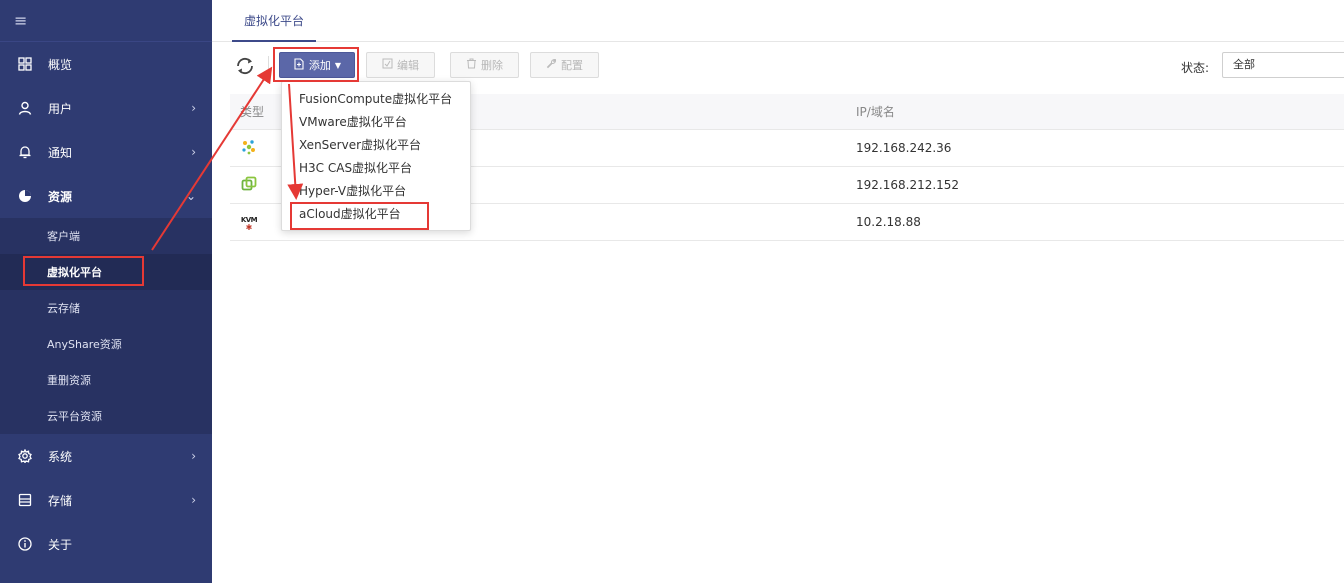 This screenshot has height=583, width=1344. I want to click on menu-item-vmware: VMware虚拟化平台, so click(376, 122).